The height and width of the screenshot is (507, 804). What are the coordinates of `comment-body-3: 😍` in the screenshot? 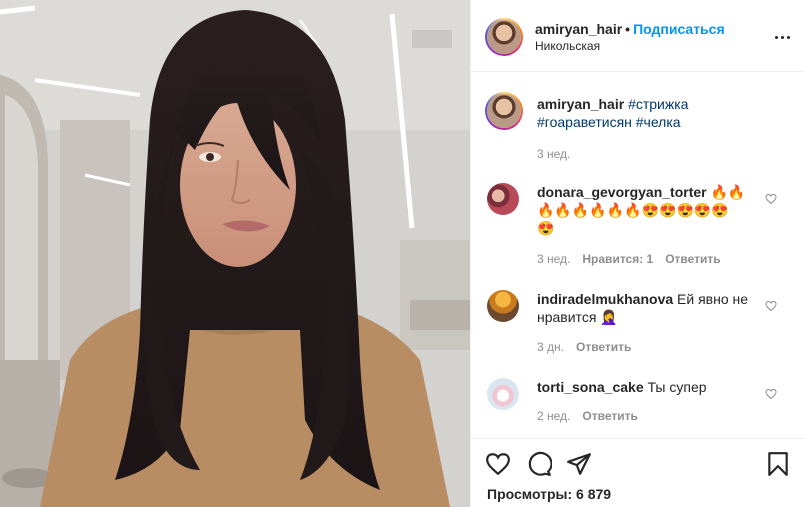 It's located at (546, 228).